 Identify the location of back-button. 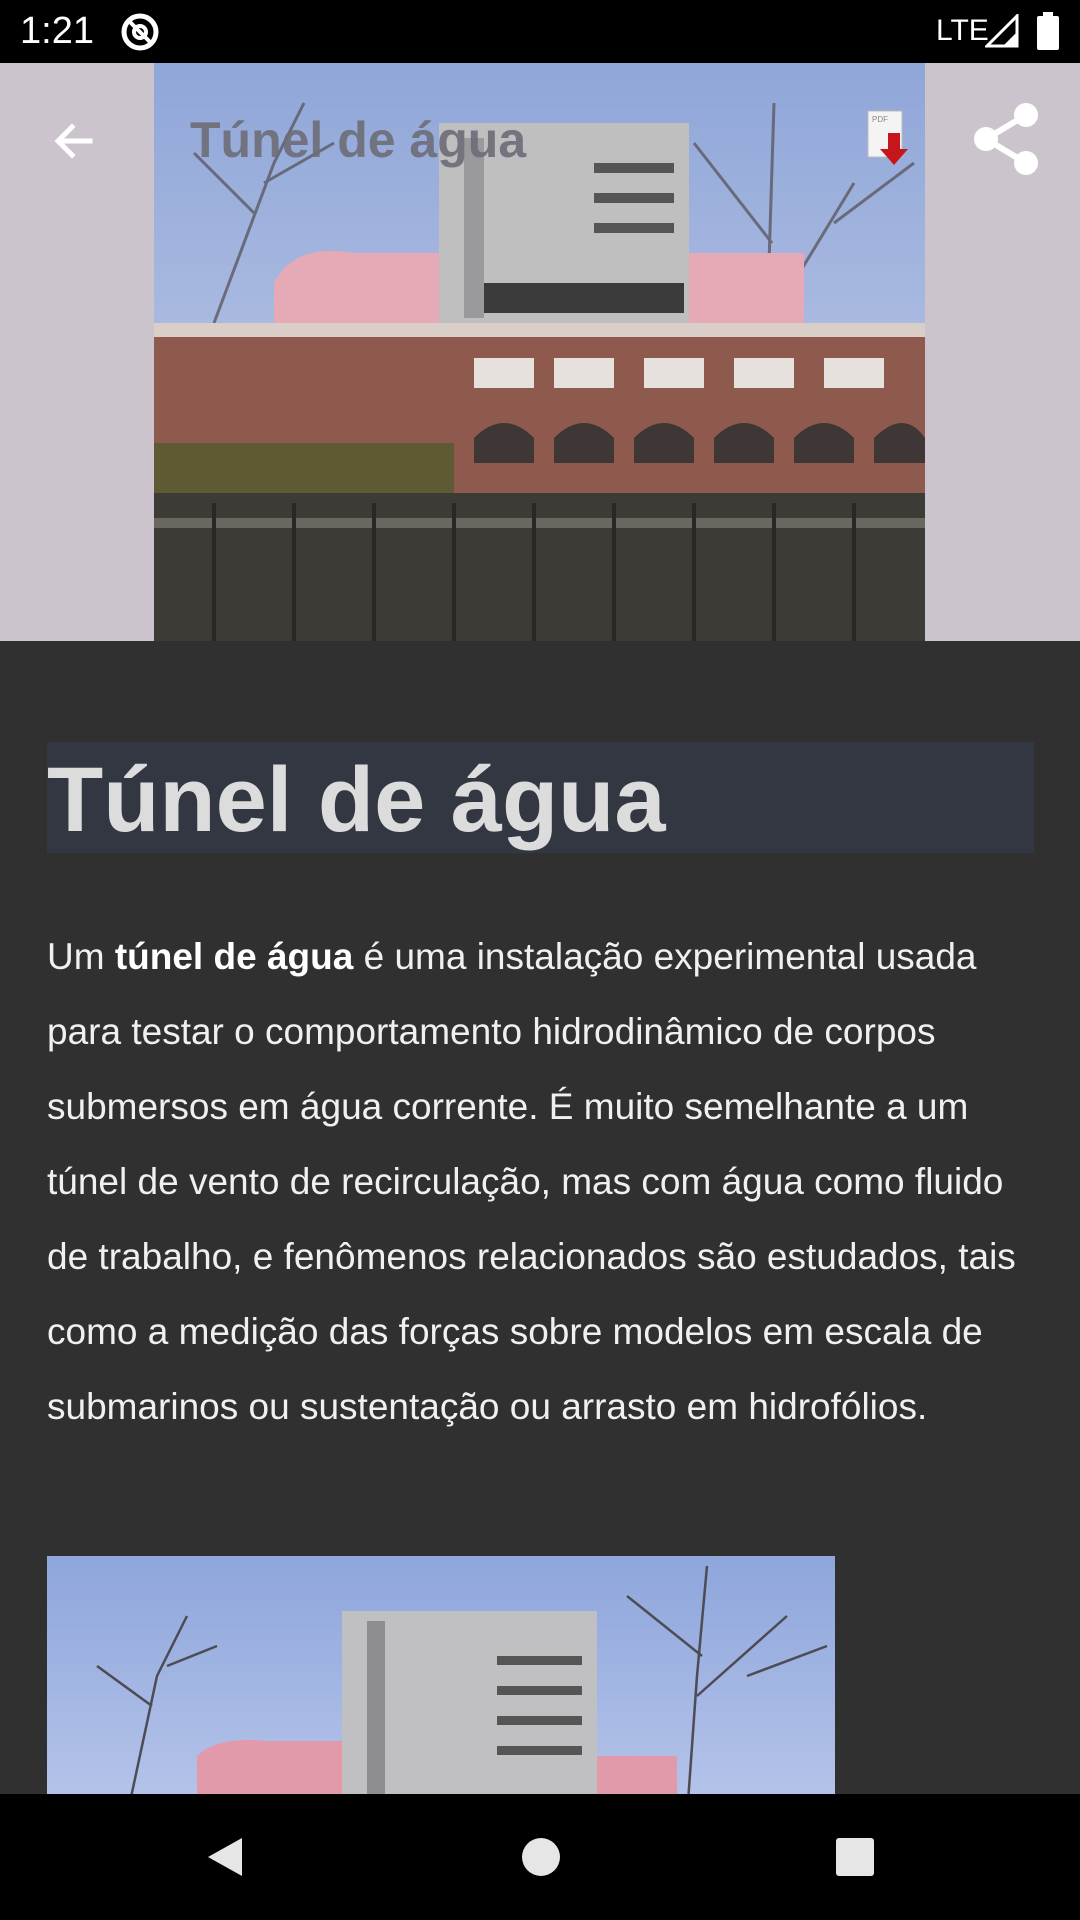
(74, 141).